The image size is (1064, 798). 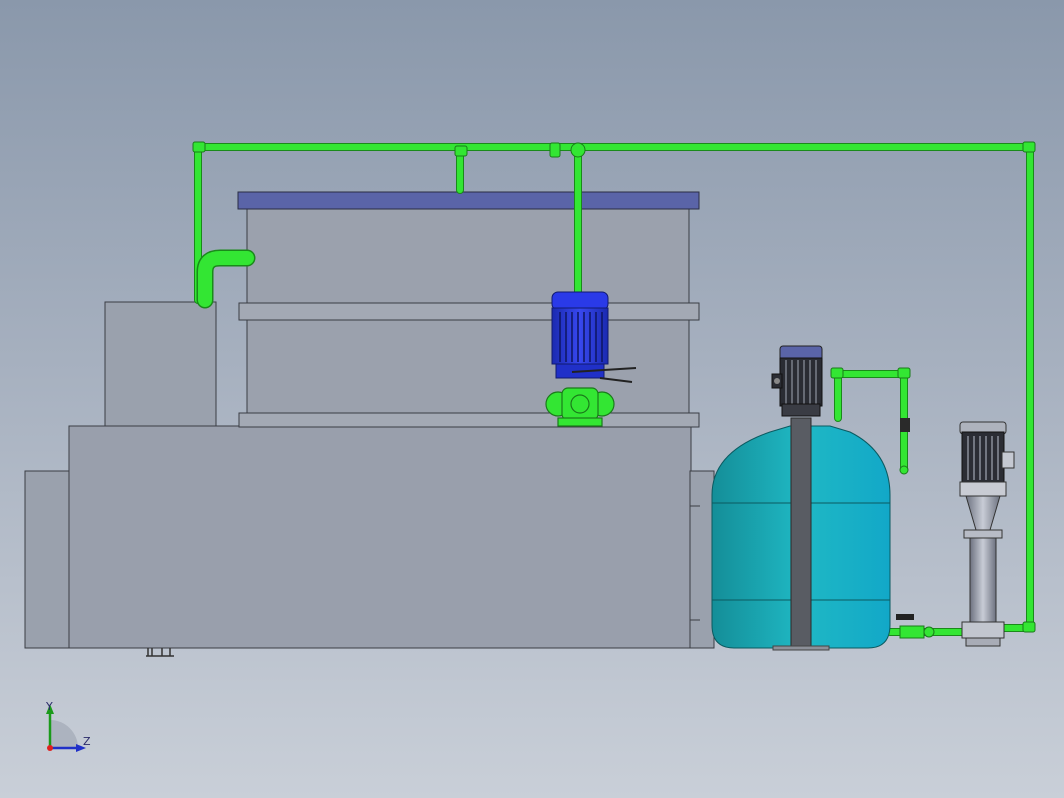 What do you see at coordinates (47, 559) in the screenshot?
I see `base-left-end-block` at bounding box center [47, 559].